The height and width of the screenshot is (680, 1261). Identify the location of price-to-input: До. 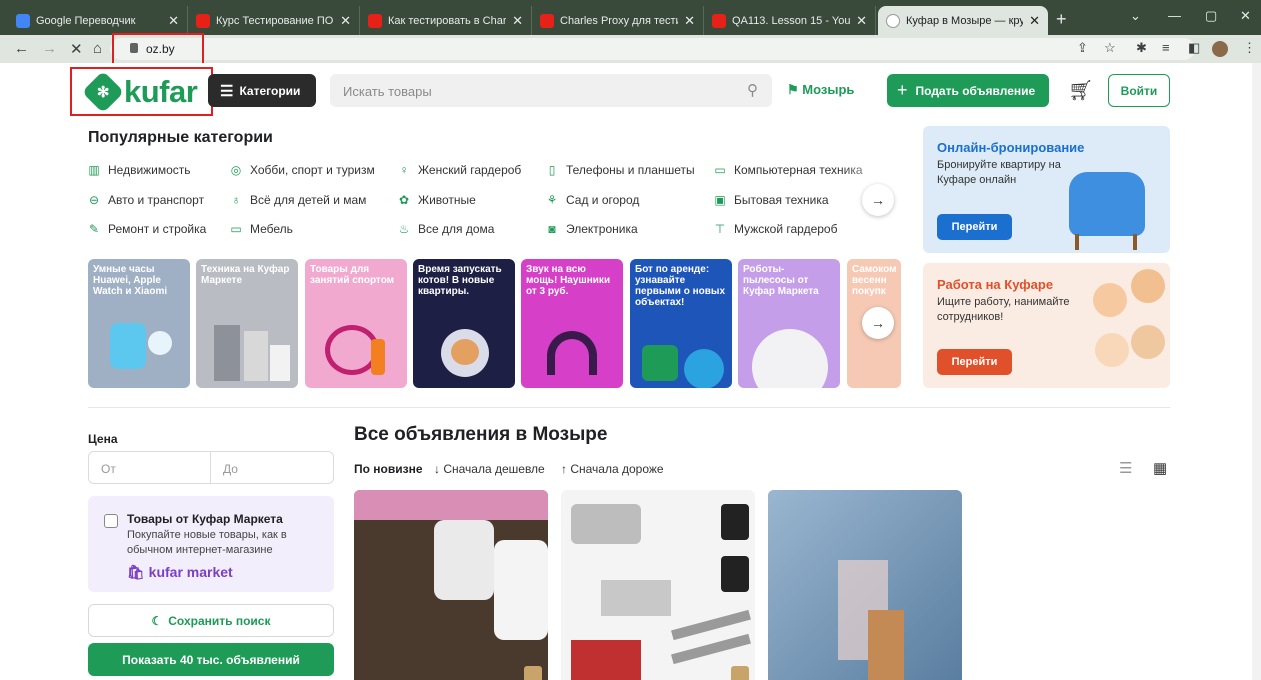
(272, 467).